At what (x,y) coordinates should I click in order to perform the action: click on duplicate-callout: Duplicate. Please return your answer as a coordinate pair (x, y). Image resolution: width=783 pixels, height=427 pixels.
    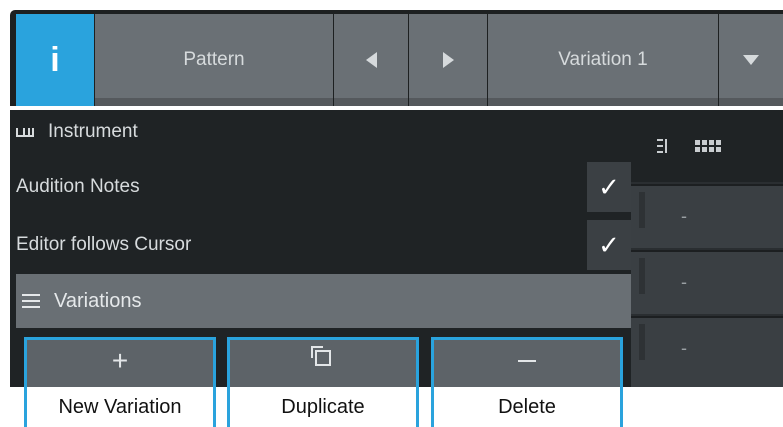
    Looking at the image, I should click on (323, 407).